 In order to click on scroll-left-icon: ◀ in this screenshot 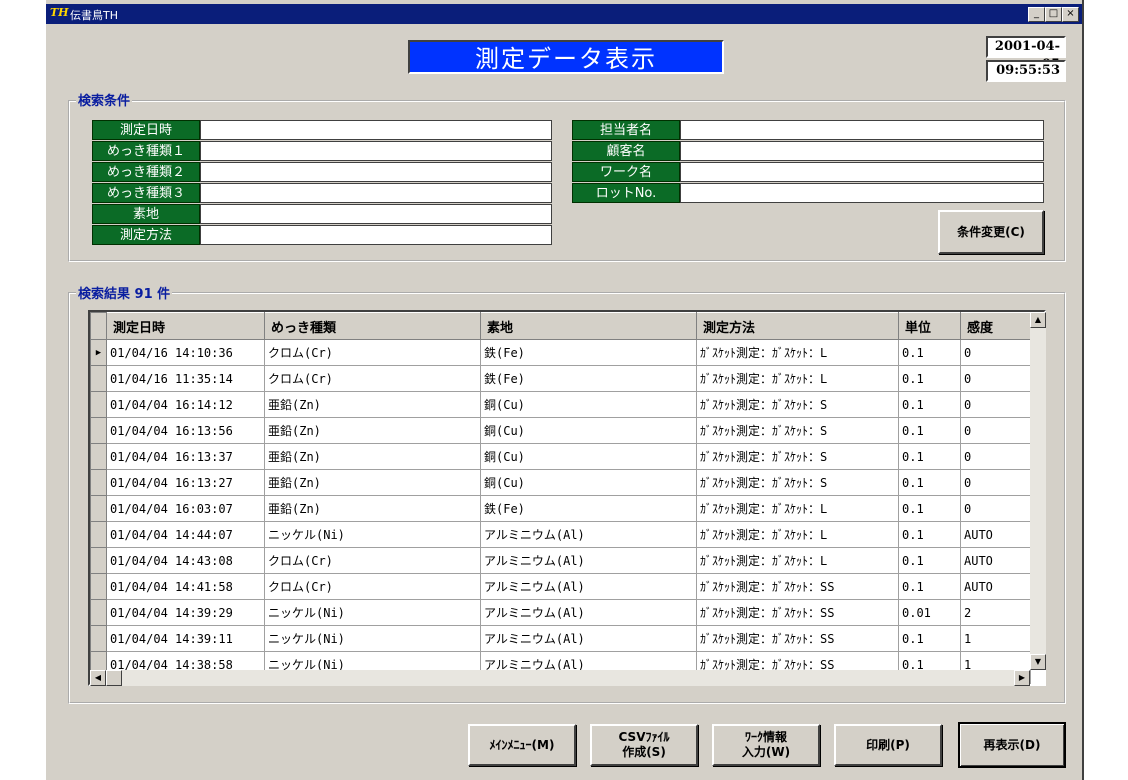, I will do `click(98, 678)`.